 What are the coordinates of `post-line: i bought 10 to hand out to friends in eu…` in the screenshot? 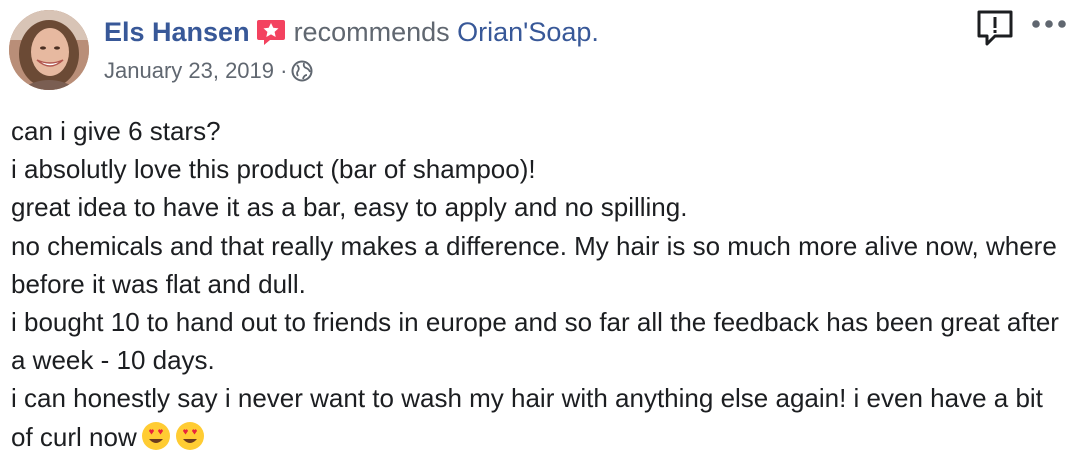 It's located at (535, 341).